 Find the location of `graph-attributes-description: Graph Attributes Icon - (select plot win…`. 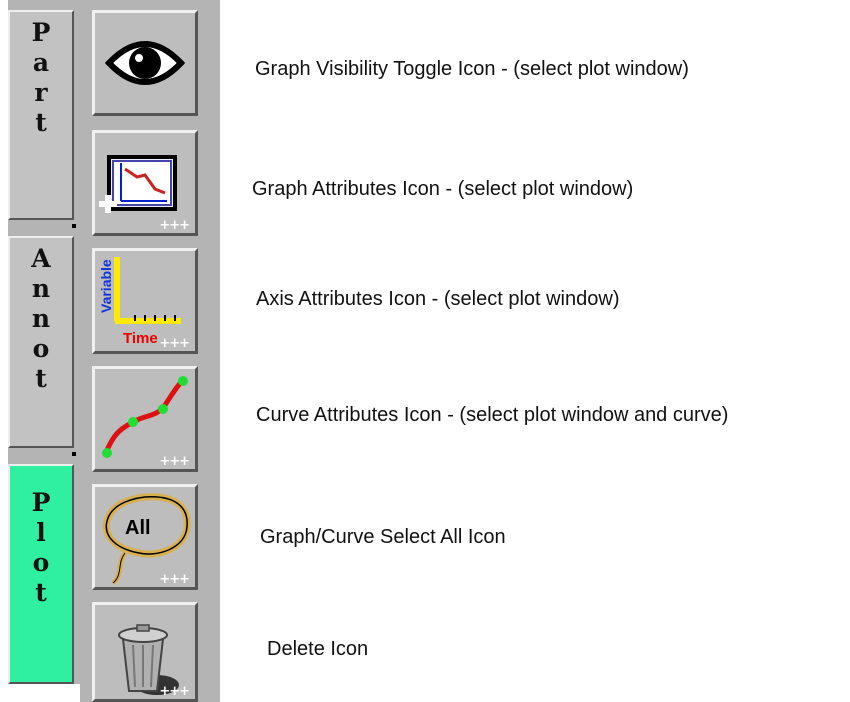

graph-attributes-description: Graph Attributes Icon - (select plot win… is located at coordinates (443, 189).